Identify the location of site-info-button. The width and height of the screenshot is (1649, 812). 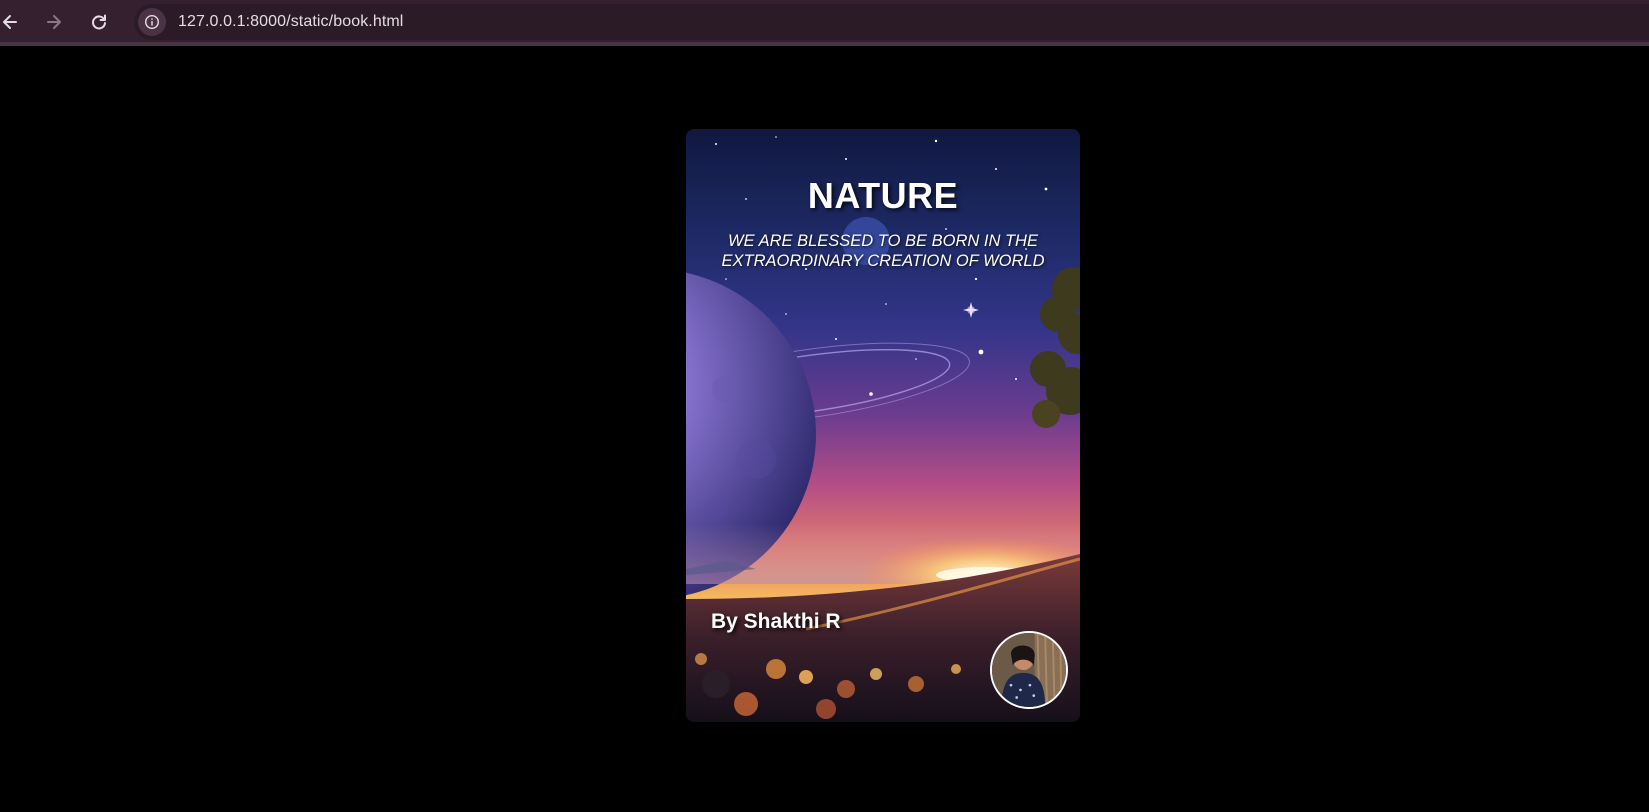
(152, 22).